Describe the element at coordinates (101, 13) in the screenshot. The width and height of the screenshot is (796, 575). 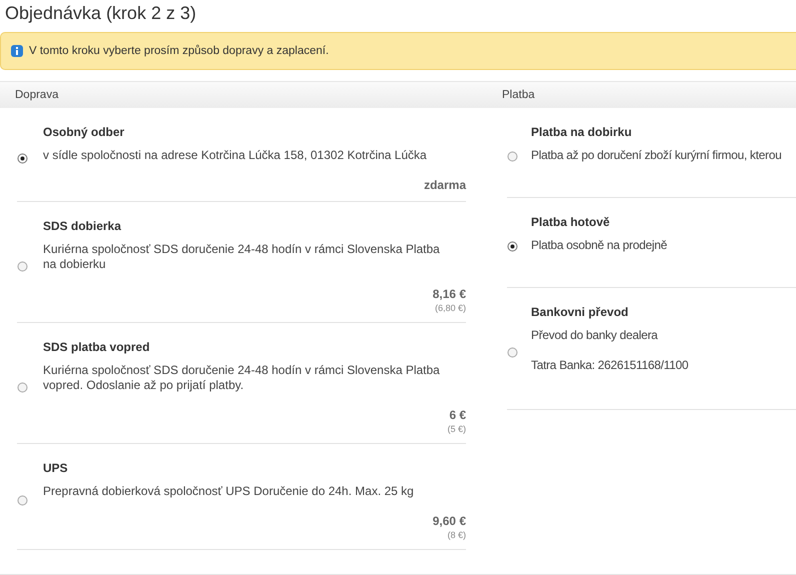
I see `page-title: Objednávka (krok 2 z 3)` at that location.